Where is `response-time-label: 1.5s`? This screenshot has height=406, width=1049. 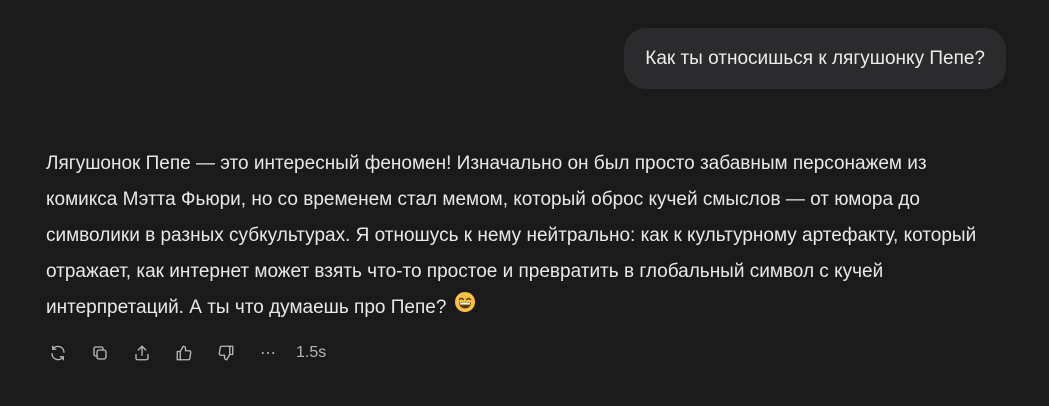
response-time-label: 1.5s is located at coordinates (311, 352).